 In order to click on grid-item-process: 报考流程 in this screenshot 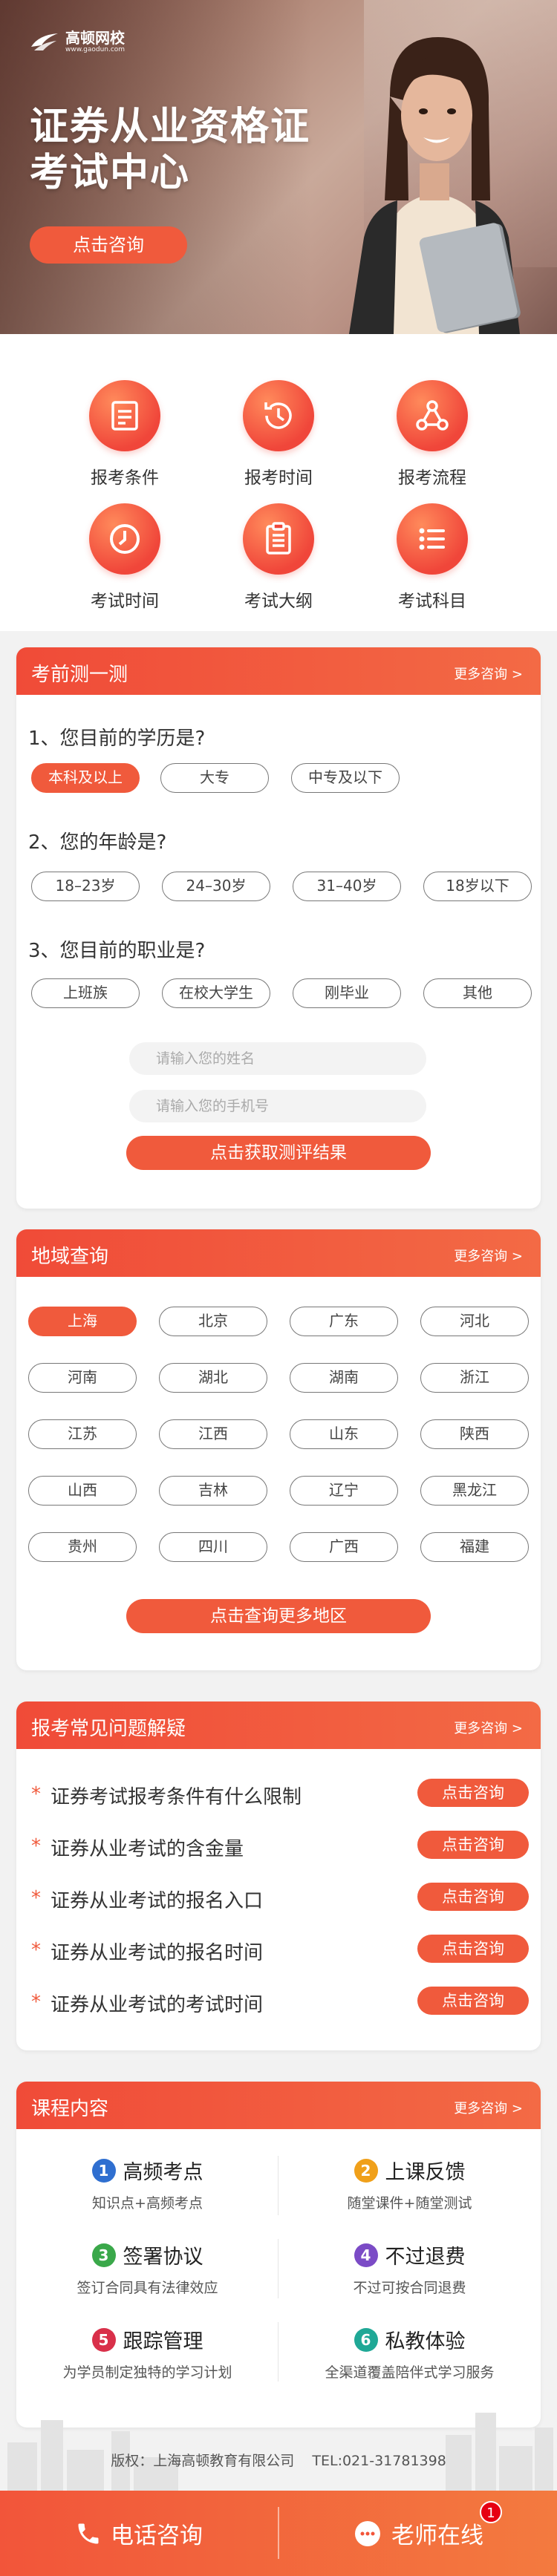, I will do `click(433, 434)`.